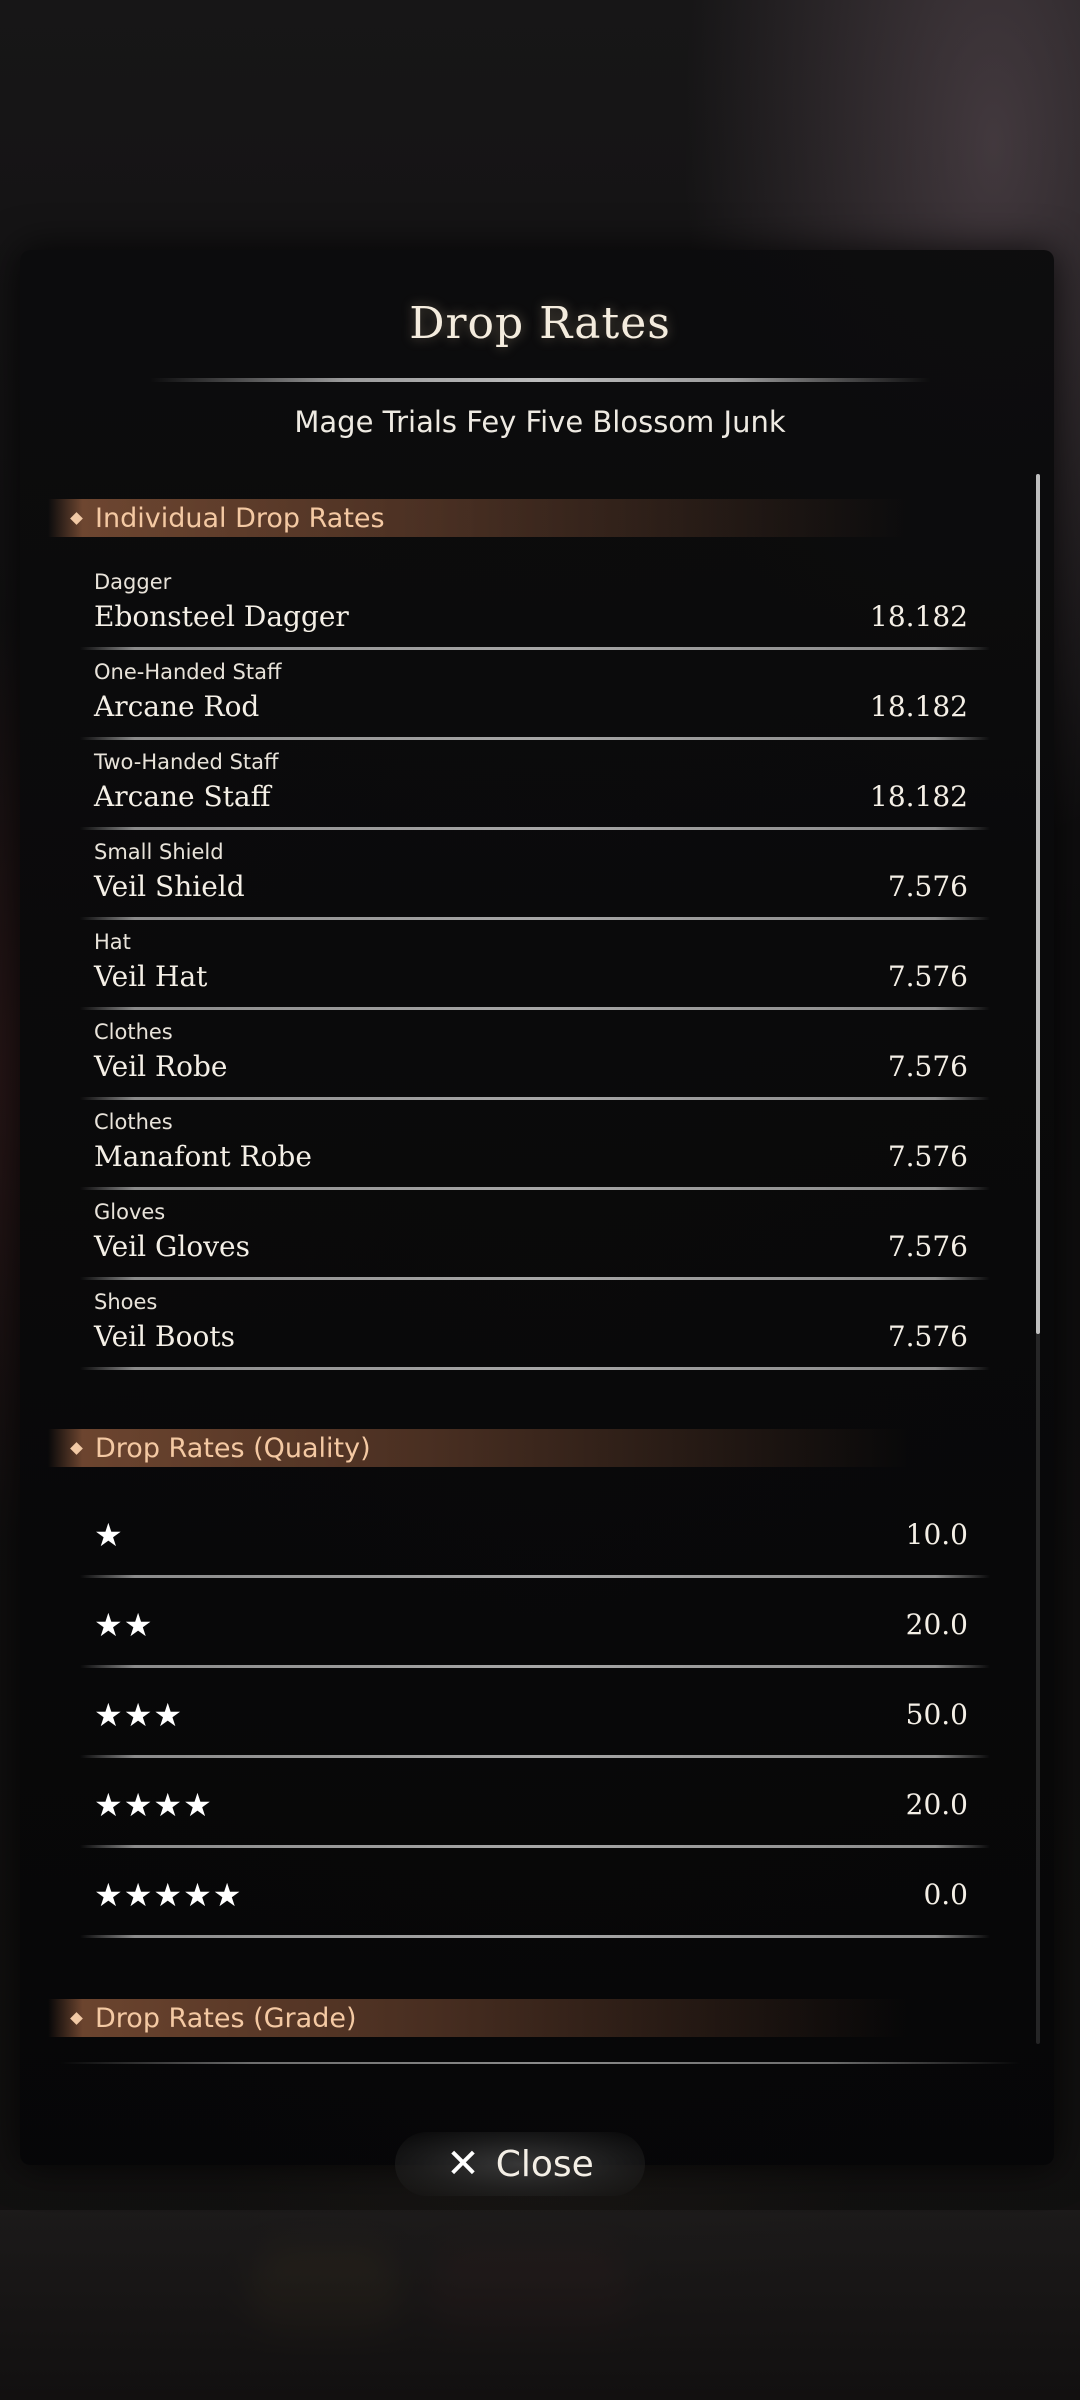  Describe the element at coordinates (463, 2164) in the screenshot. I see `close-icon: ✕` at that location.